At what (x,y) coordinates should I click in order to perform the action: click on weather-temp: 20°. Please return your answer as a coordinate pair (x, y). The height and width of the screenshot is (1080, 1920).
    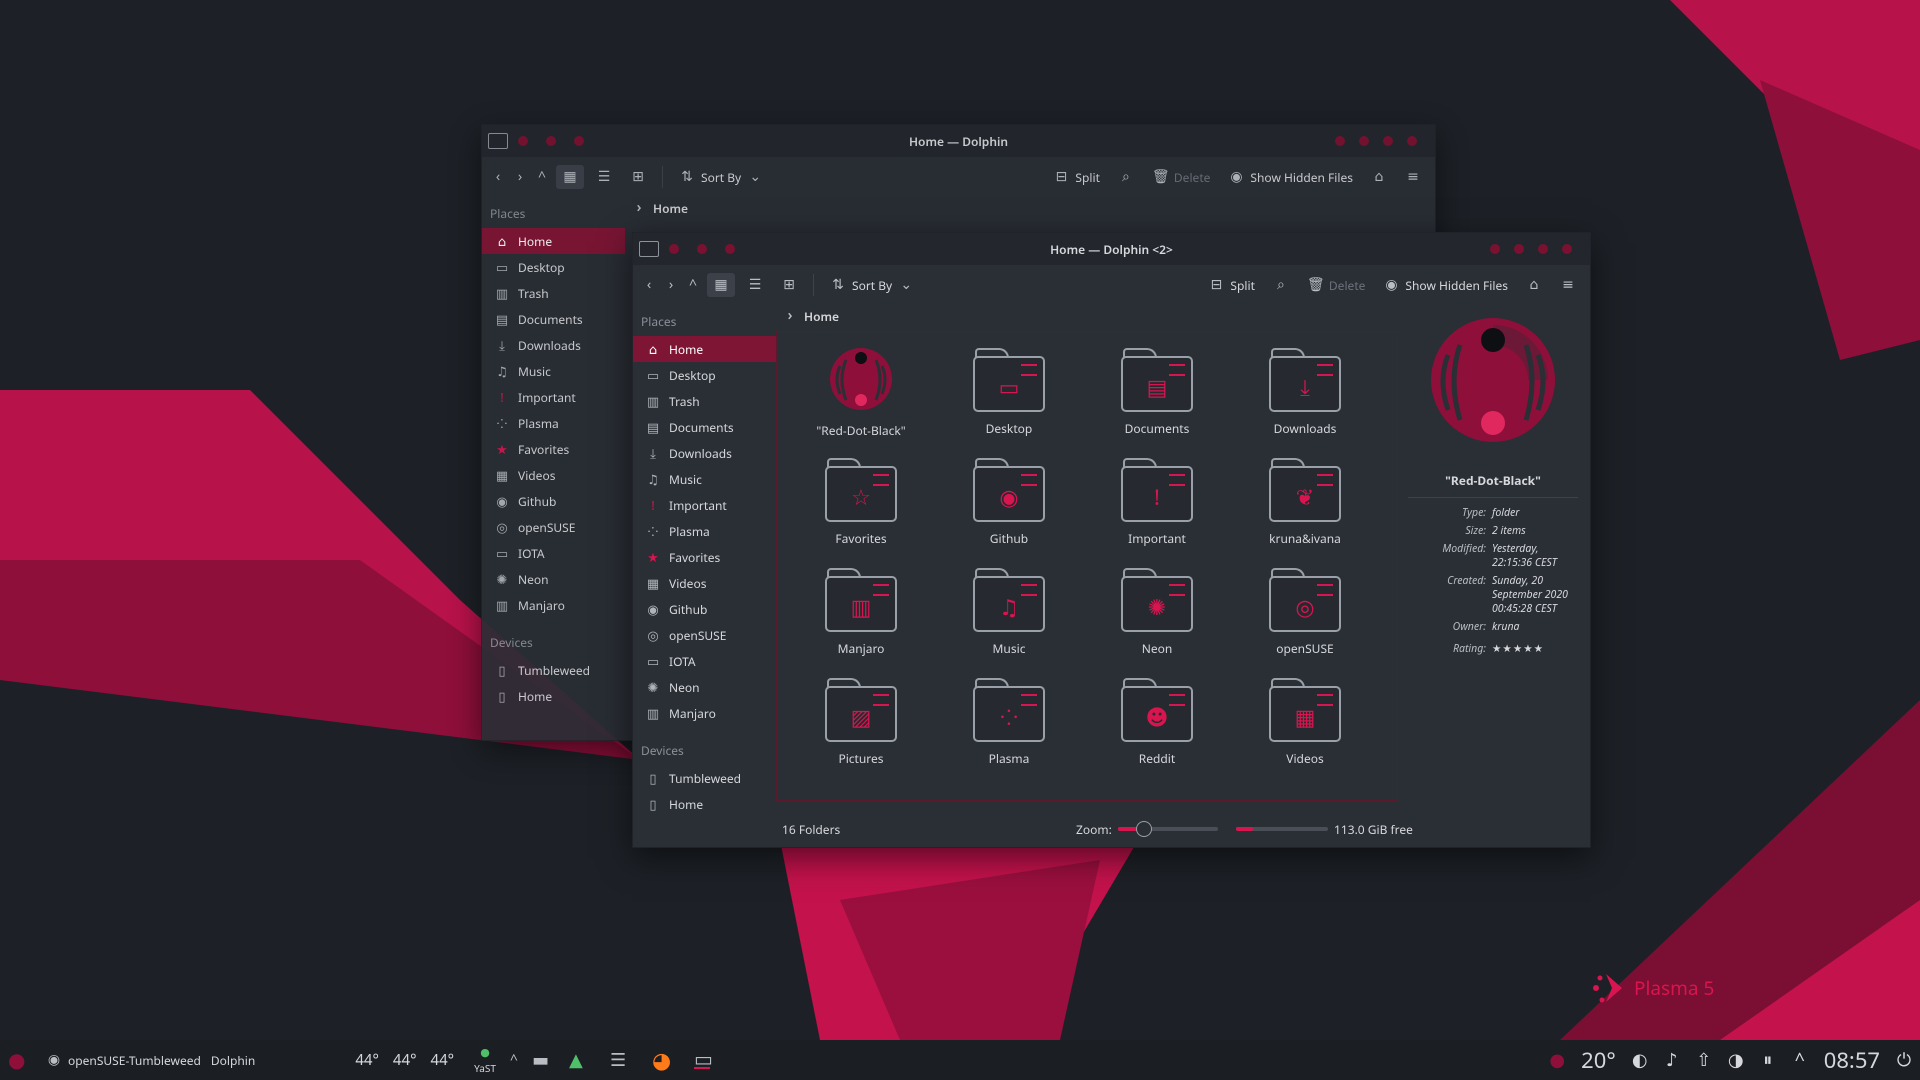
    Looking at the image, I should click on (1598, 1060).